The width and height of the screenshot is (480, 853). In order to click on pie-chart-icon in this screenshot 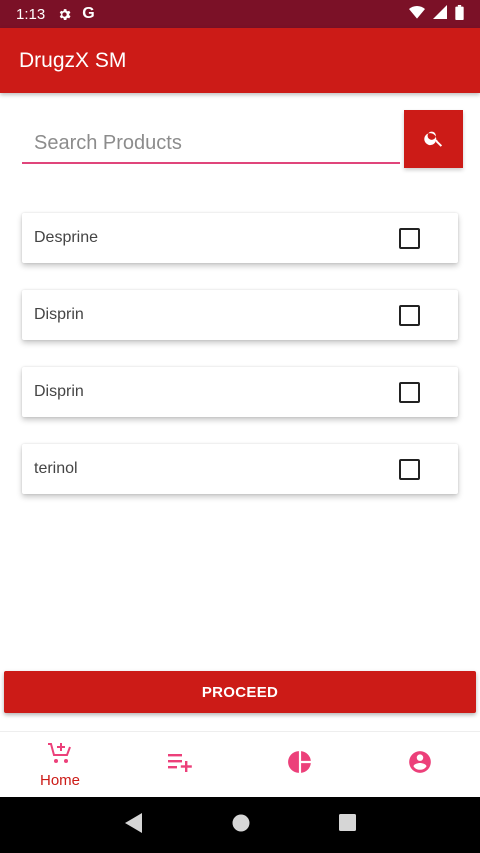, I will do `click(300, 764)`.